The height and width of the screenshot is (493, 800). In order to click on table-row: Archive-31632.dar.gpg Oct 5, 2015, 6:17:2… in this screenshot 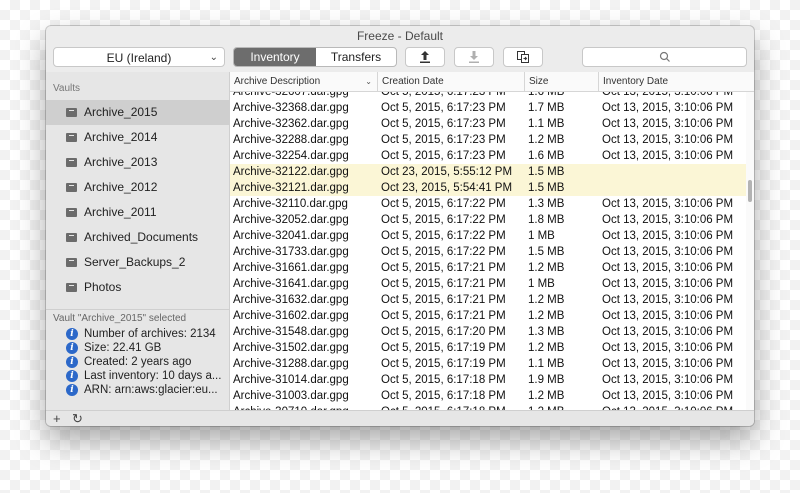, I will do `click(488, 300)`.